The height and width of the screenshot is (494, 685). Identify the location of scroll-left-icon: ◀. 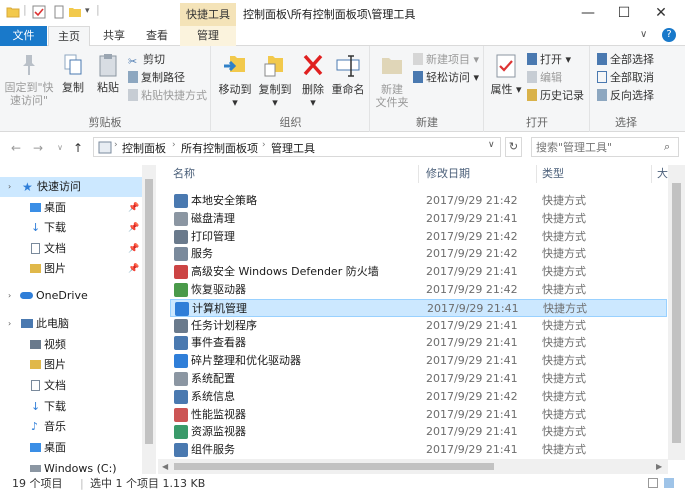
(165, 466).